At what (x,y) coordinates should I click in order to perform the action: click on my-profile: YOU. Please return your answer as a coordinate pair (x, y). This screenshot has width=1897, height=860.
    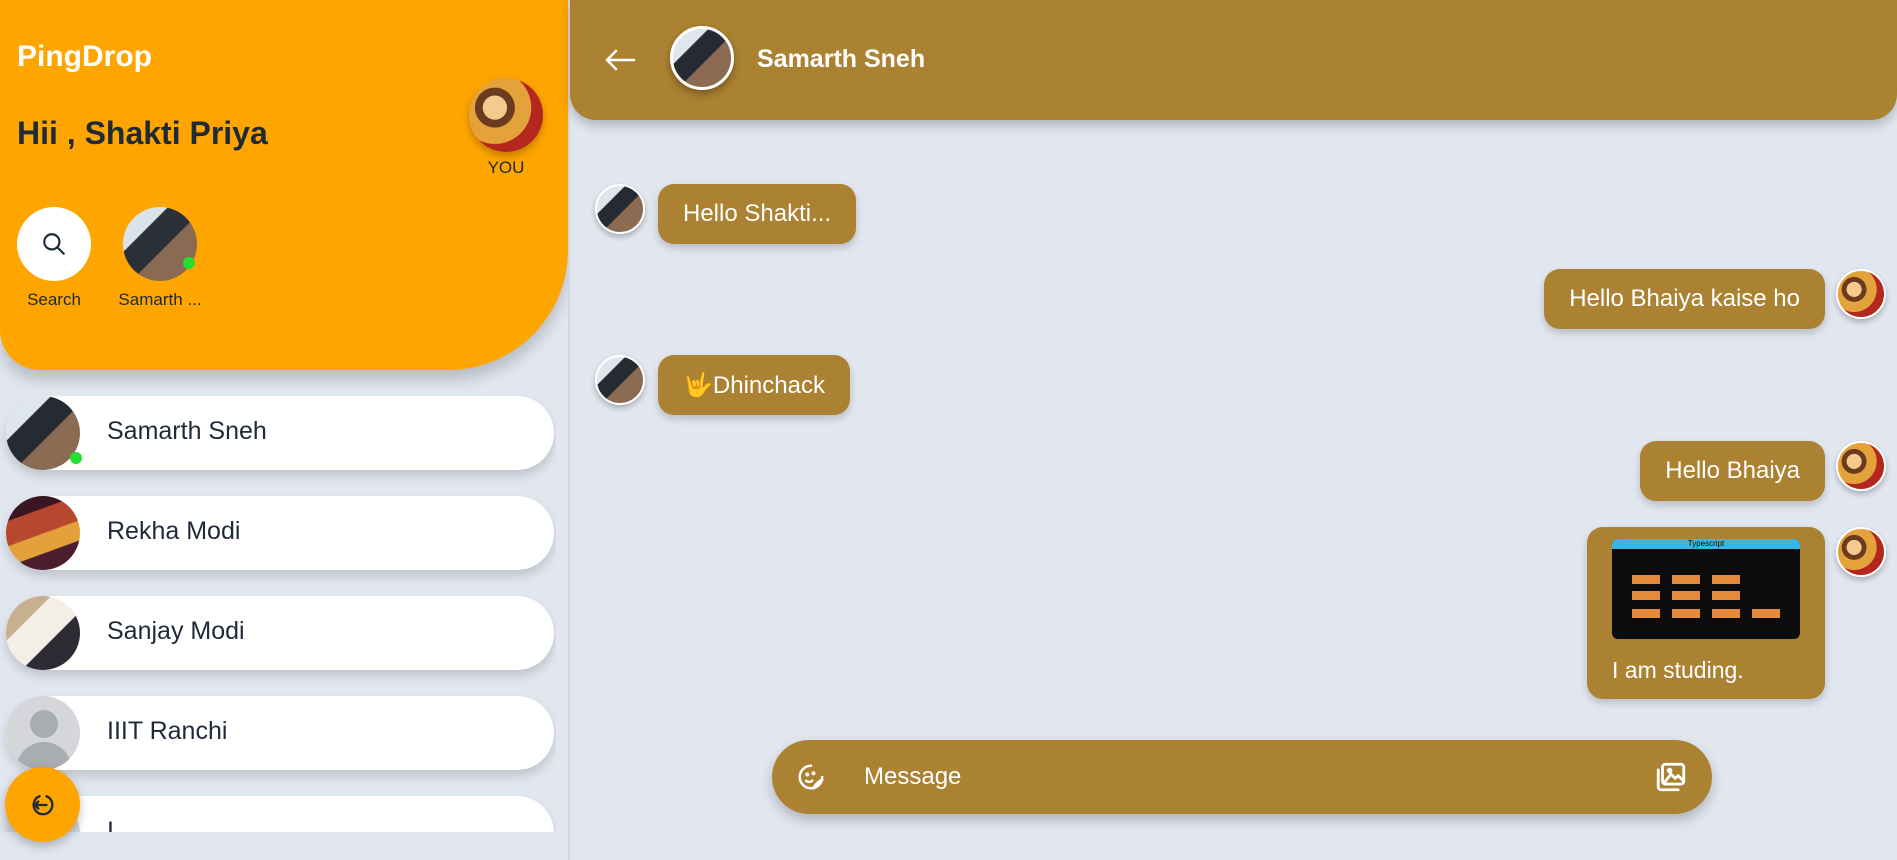
    Looking at the image, I should click on (506, 128).